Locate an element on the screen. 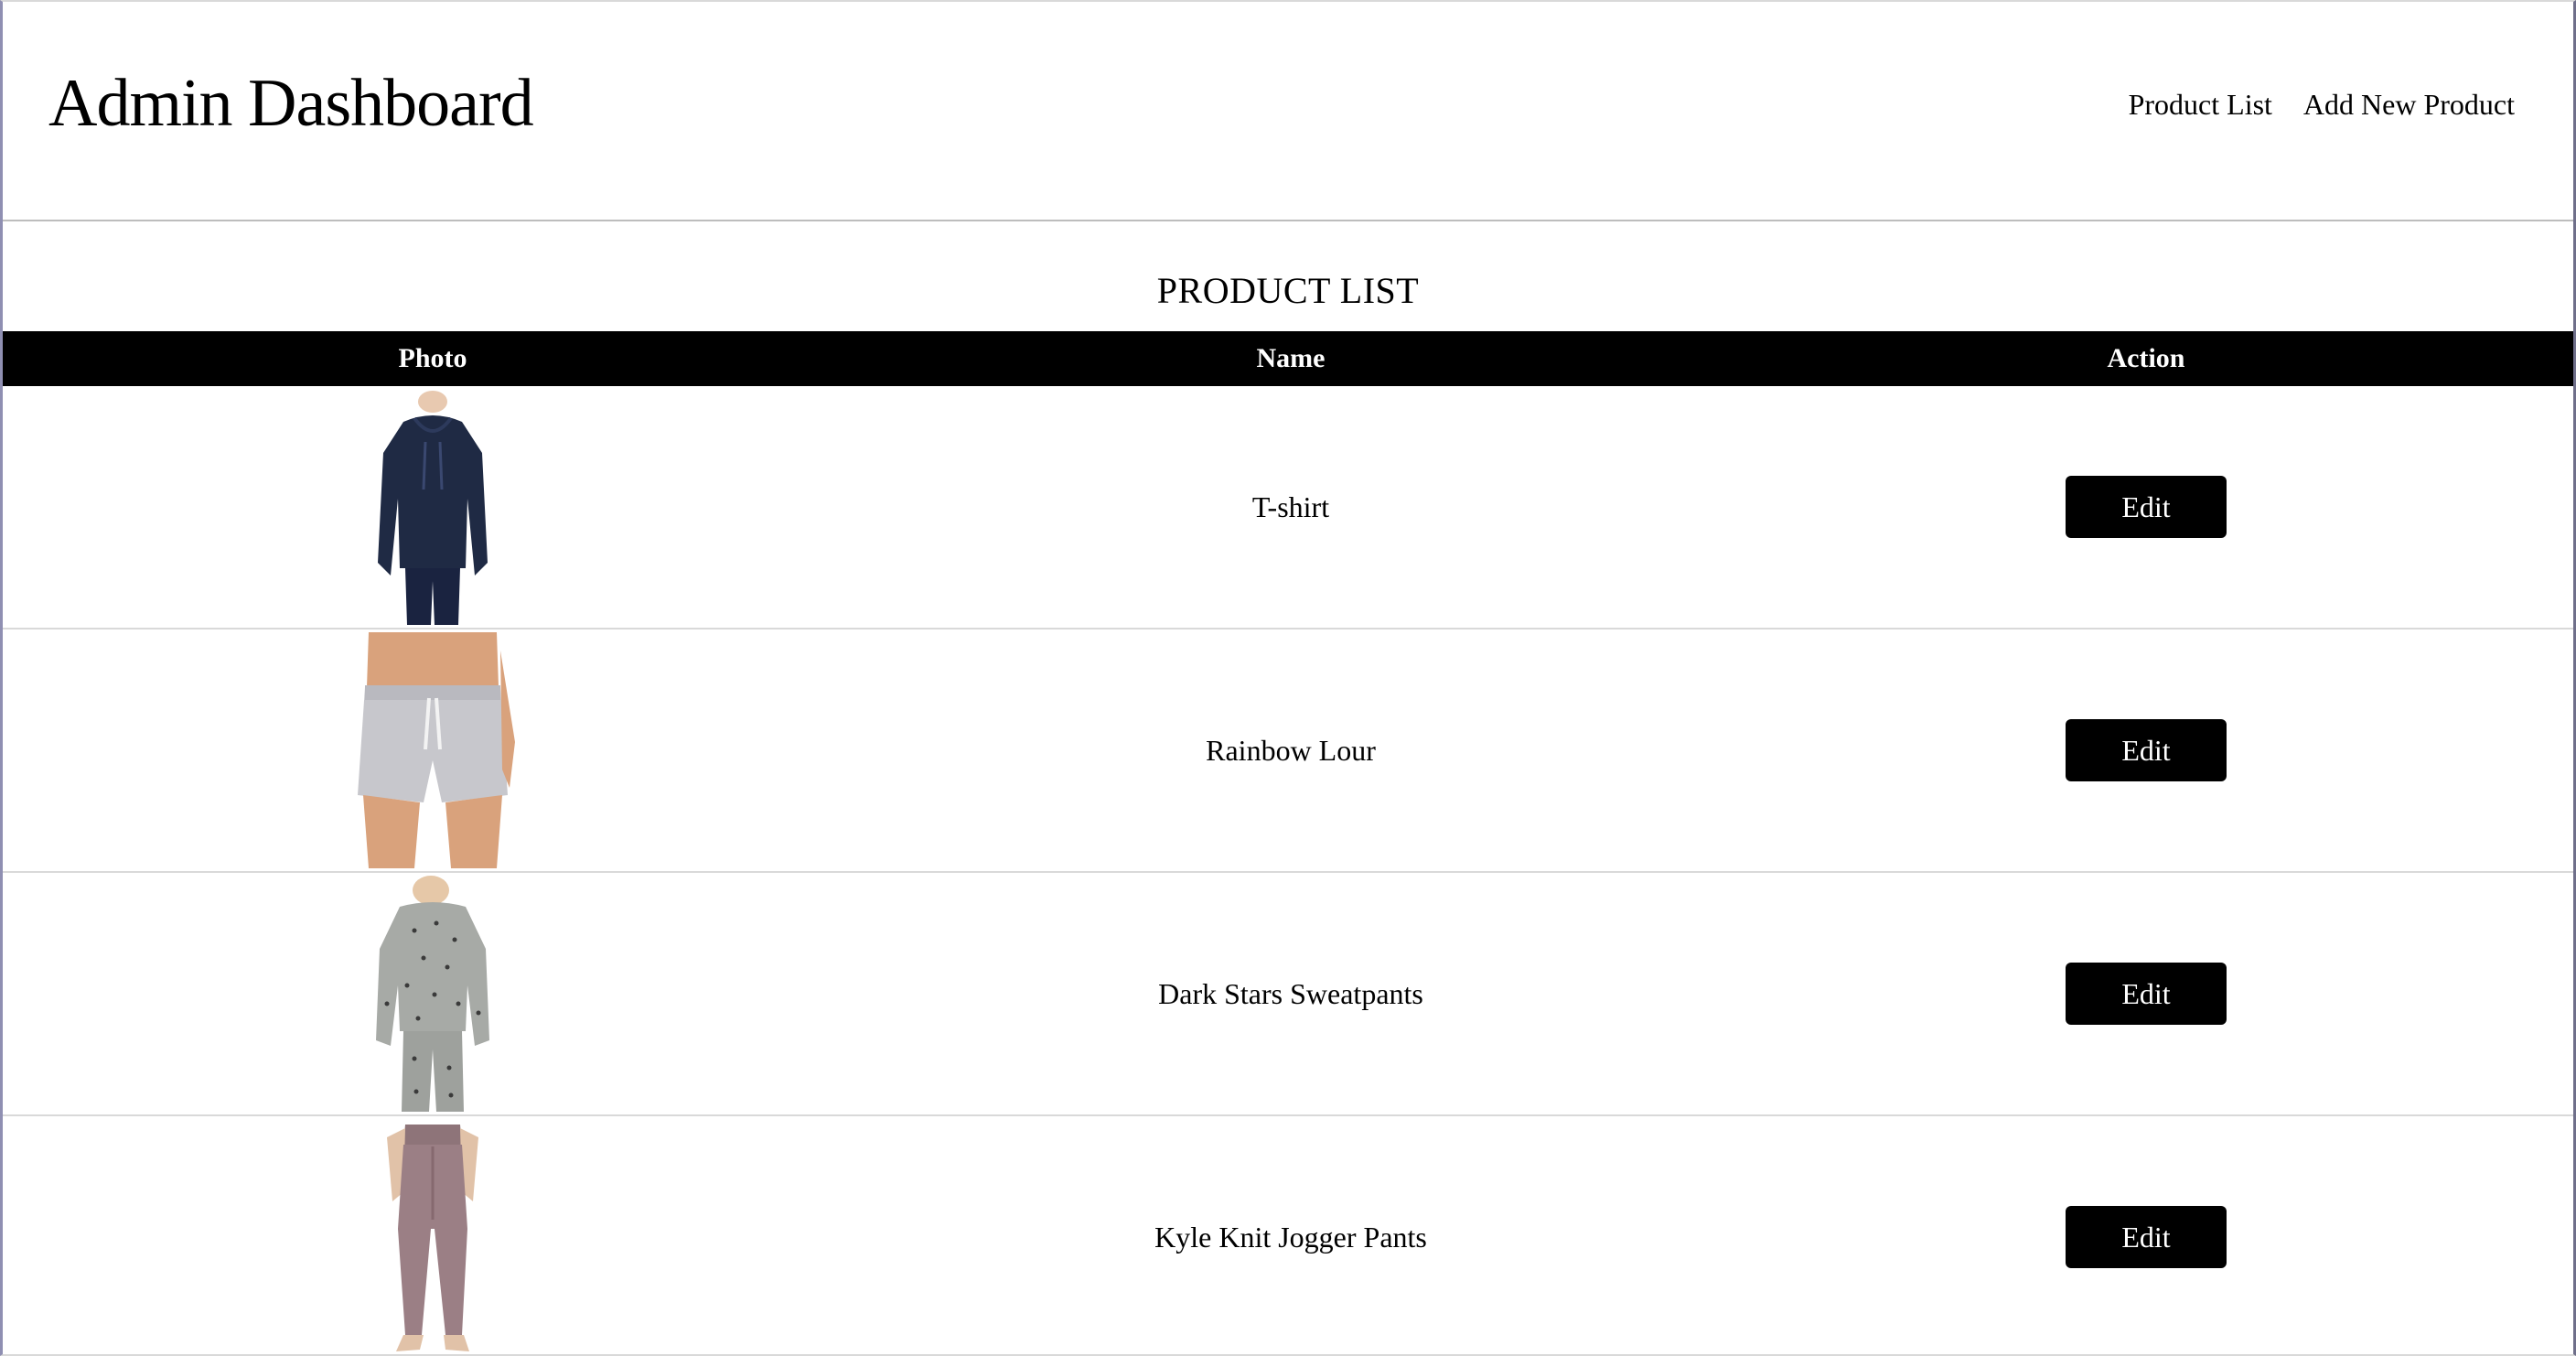 This screenshot has height=1356, width=2576. product-name: Dark Stars Sweatpants is located at coordinates (1291, 994).